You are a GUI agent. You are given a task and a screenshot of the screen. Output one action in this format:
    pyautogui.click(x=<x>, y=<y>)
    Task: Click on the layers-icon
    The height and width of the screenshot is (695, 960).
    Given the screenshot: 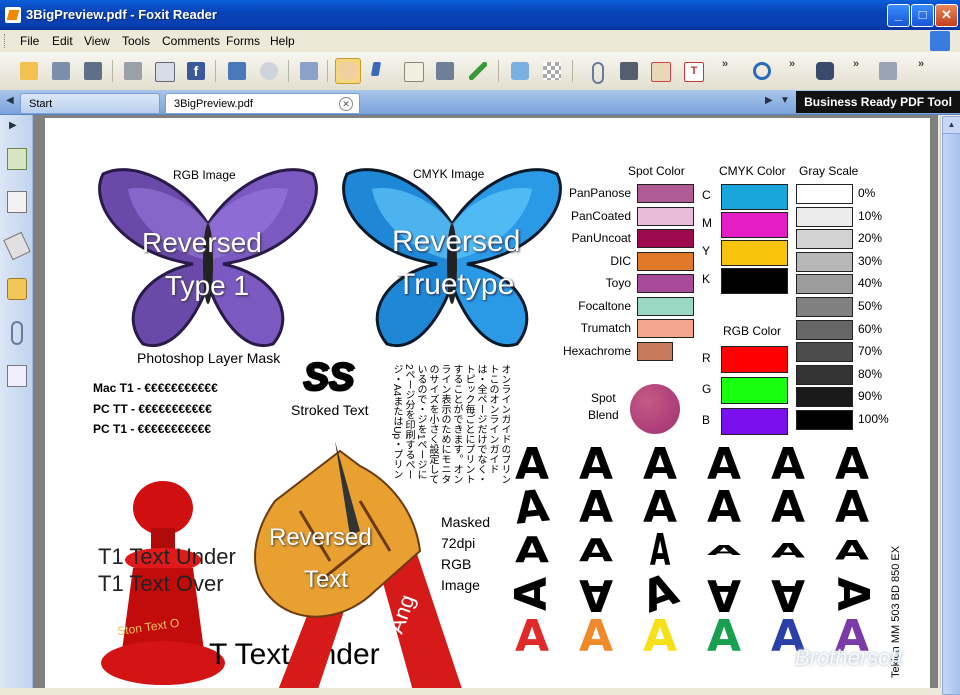 What is the action you would take?
    pyautogui.click(x=17, y=246)
    